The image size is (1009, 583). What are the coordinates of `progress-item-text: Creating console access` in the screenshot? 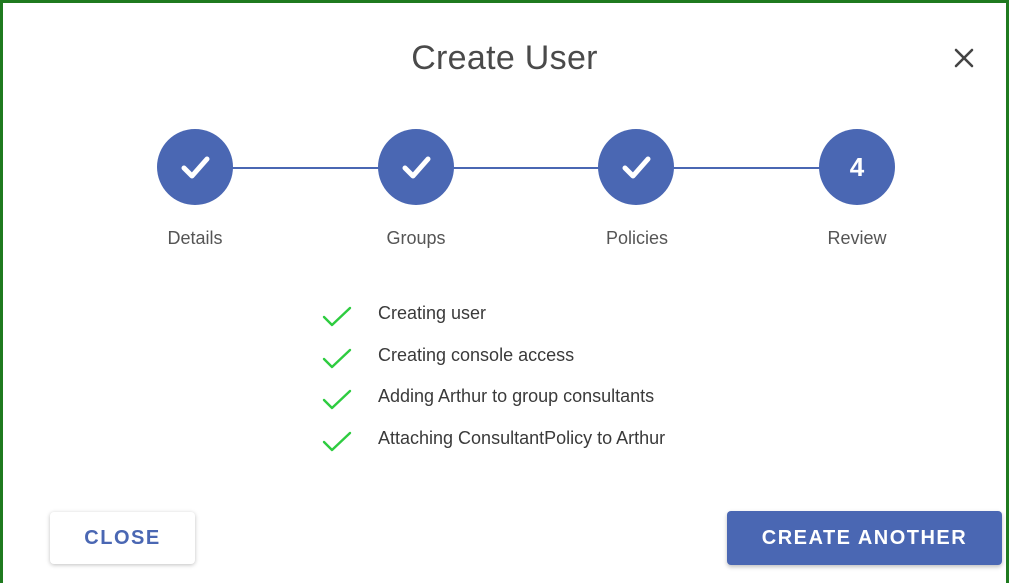 It's located at (476, 354).